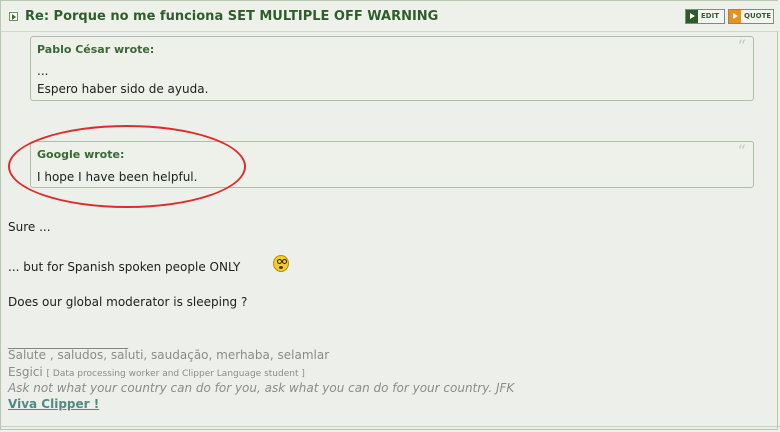  Describe the element at coordinates (710, 16) in the screenshot. I see `edit-button-label: EDIT` at that location.